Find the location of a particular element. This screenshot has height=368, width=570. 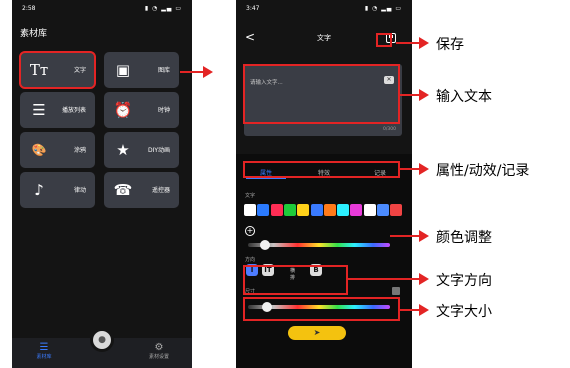

list-icon: ☰ is located at coordinates (44, 347).